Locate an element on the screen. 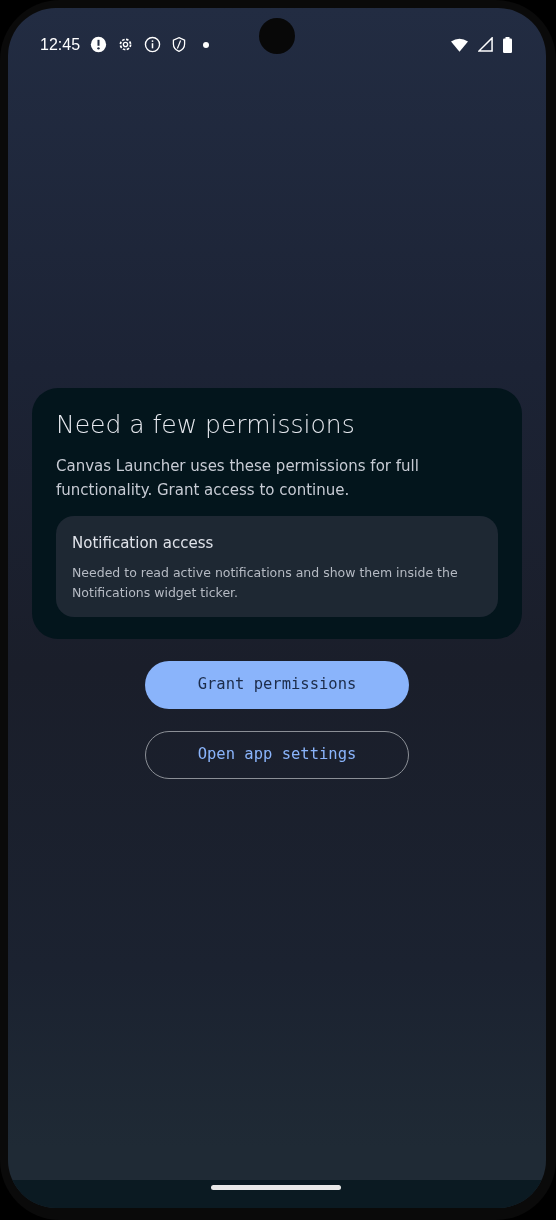  wifi-icon is located at coordinates (459, 44).